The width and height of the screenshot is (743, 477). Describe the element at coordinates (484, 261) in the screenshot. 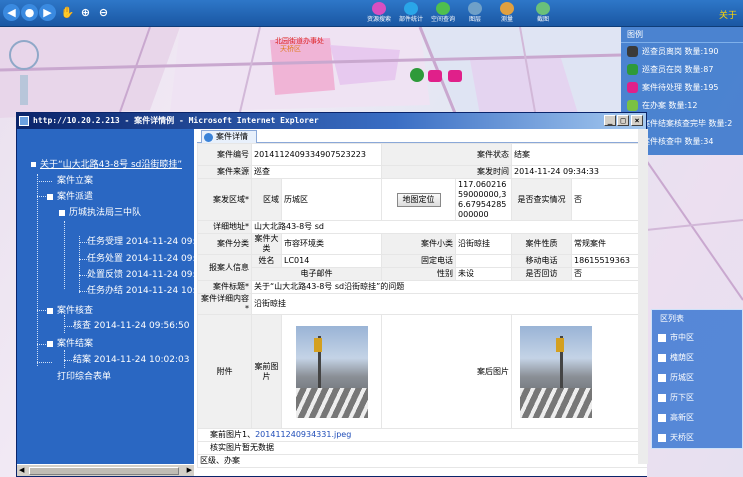

I see `phone-value` at that location.